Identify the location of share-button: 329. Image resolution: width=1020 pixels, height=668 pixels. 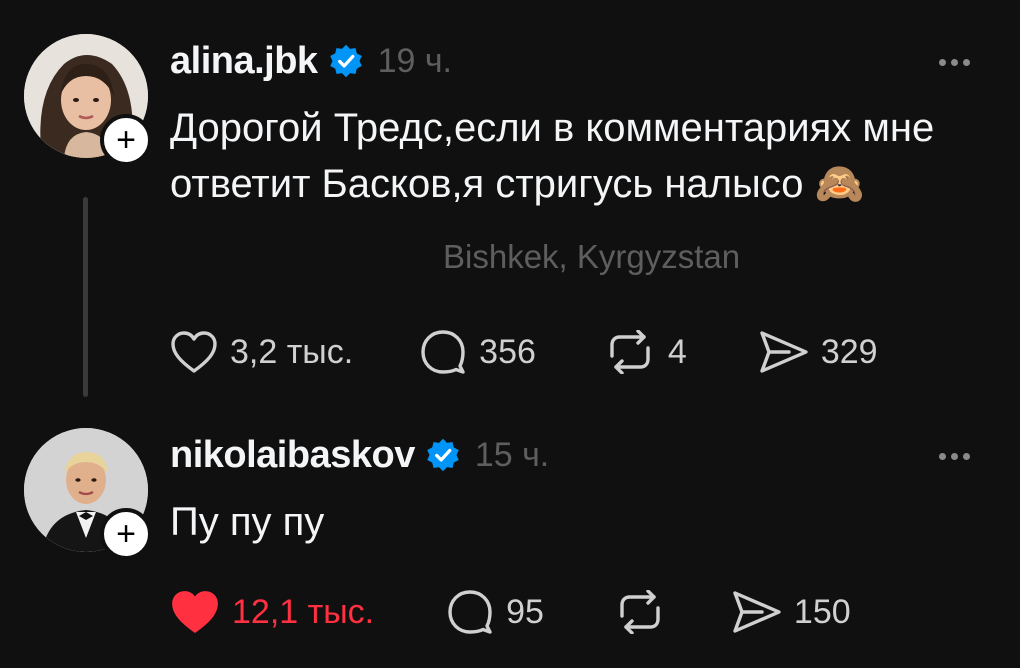
(818, 352).